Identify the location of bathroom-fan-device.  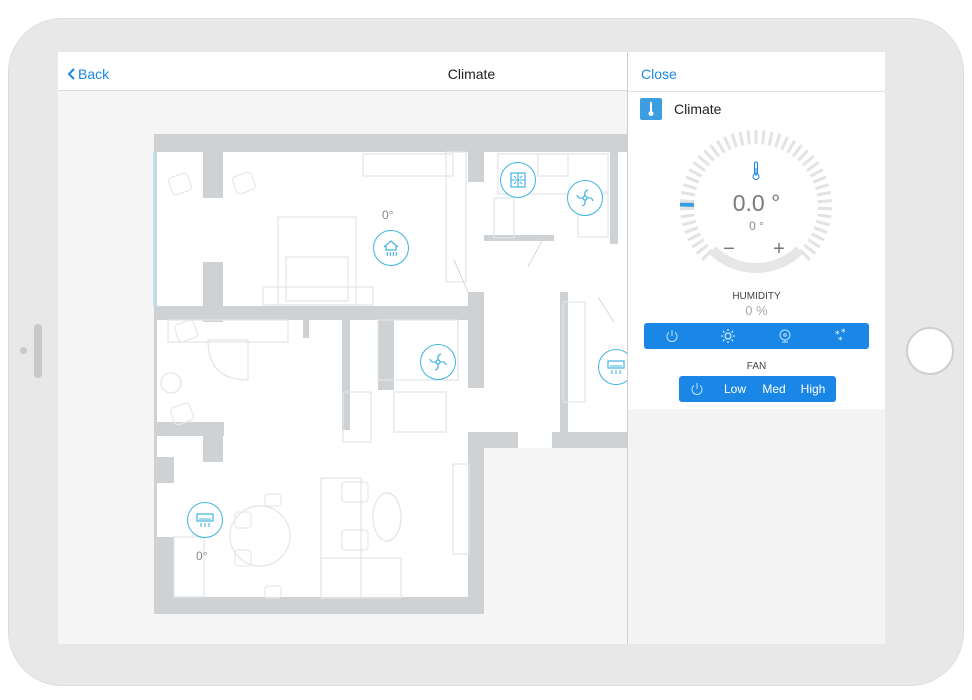
(585, 198).